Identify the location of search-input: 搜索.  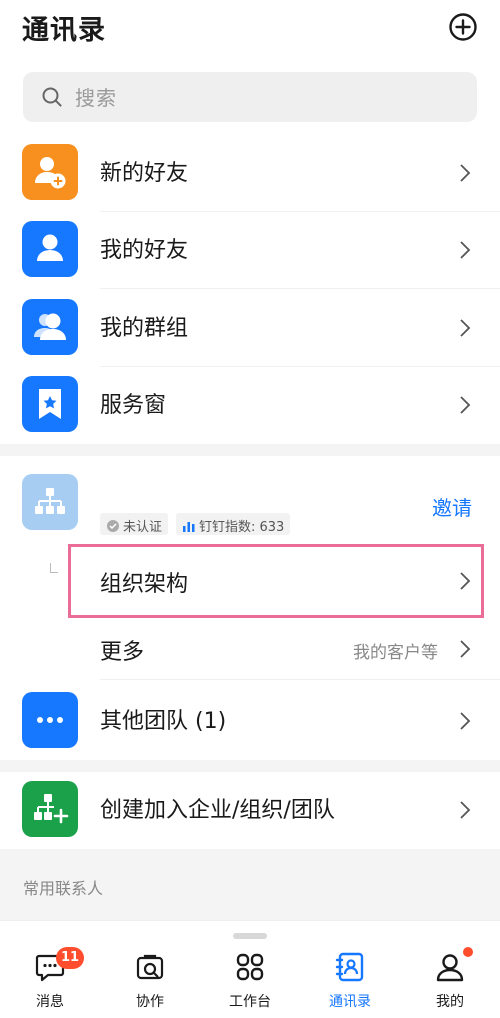
(250, 97).